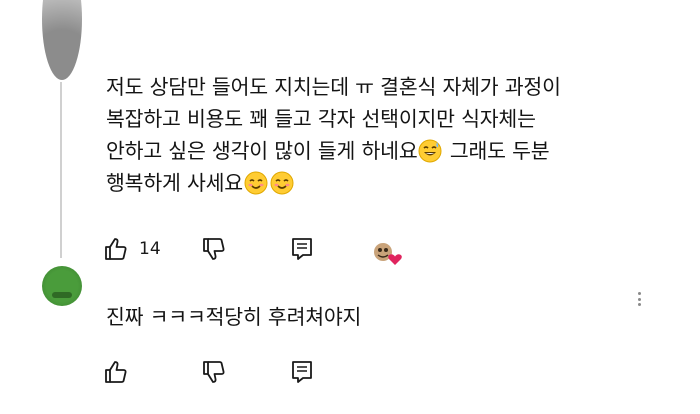  What do you see at coordinates (262, 151) in the screenshot?
I see `comment-fragment: 안하고 싶은 생각이 많이 들게 하네요` at bounding box center [262, 151].